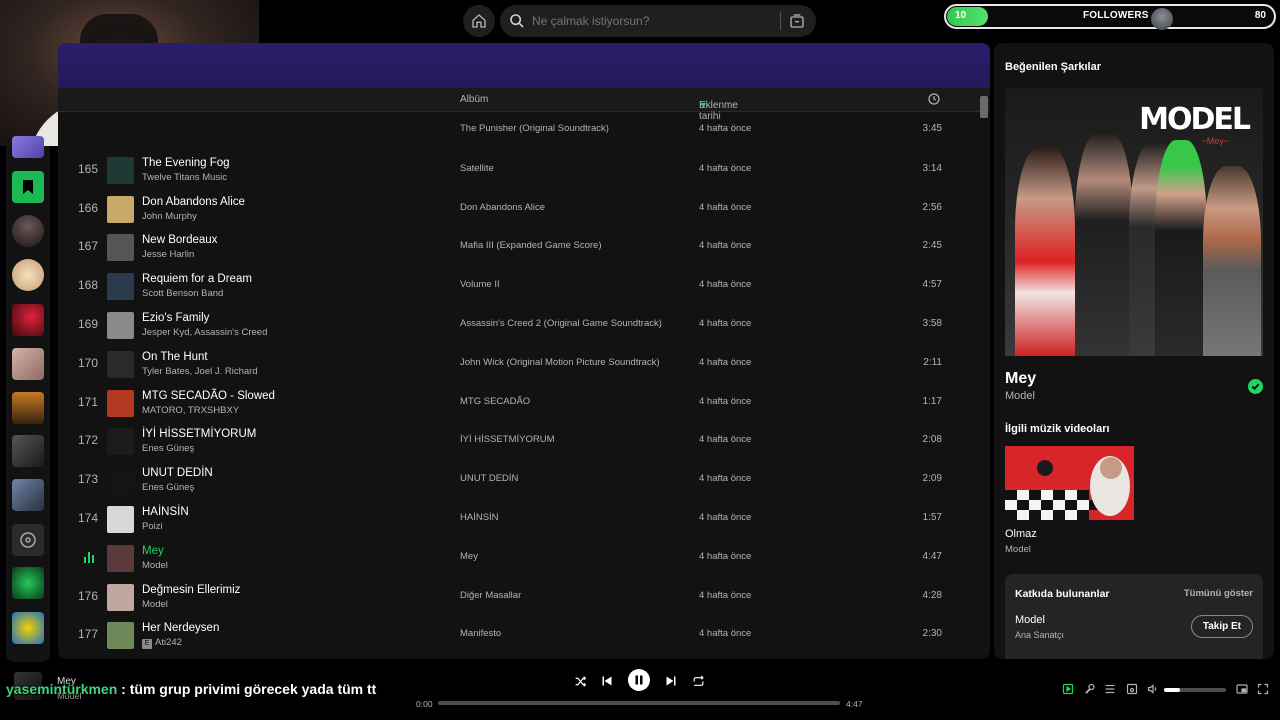  What do you see at coordinates (725, 479) in the screenshot?
I see `track-date-added: 4 hafta önce` at bounding box center [725, 479].